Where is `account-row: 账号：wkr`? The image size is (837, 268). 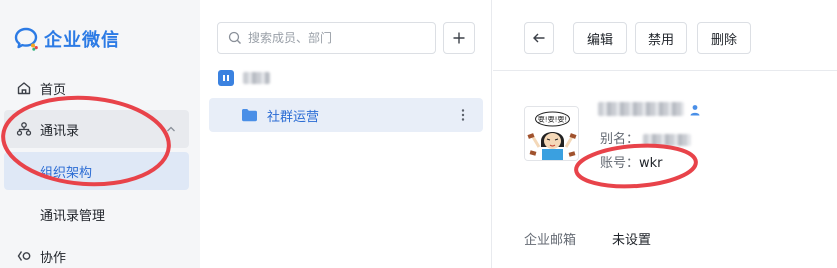
account-row: 账号：wkr is located at coordinates (631, 161).